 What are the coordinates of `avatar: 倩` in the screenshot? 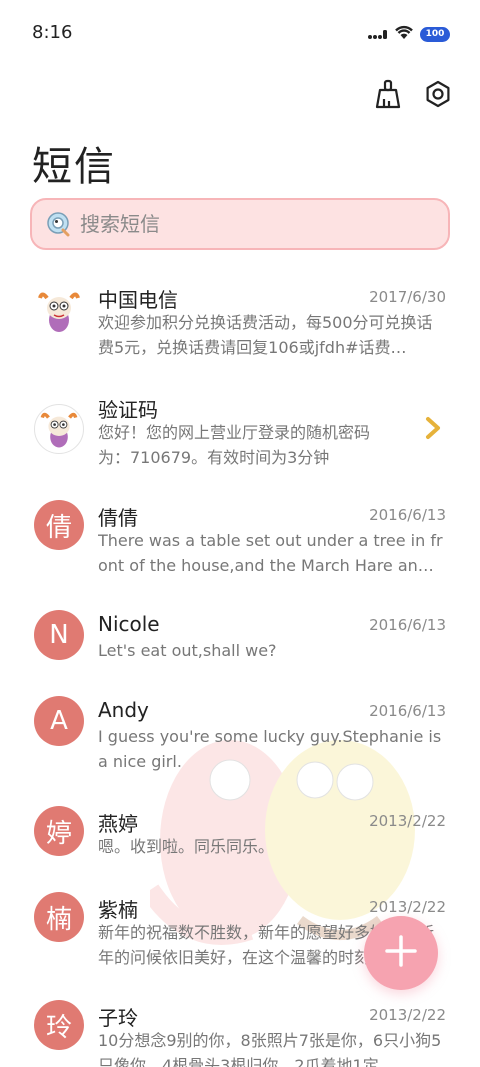 It's located at (59, 525).